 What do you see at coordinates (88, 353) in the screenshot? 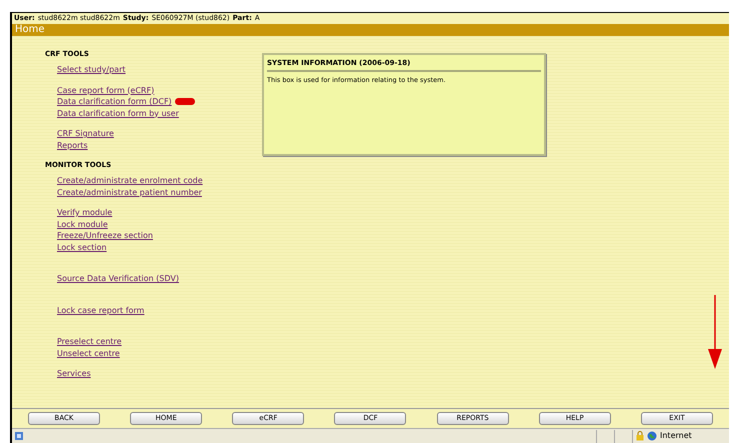
I see `menu-link: Unselect centre` at bounding box center [88, 353].